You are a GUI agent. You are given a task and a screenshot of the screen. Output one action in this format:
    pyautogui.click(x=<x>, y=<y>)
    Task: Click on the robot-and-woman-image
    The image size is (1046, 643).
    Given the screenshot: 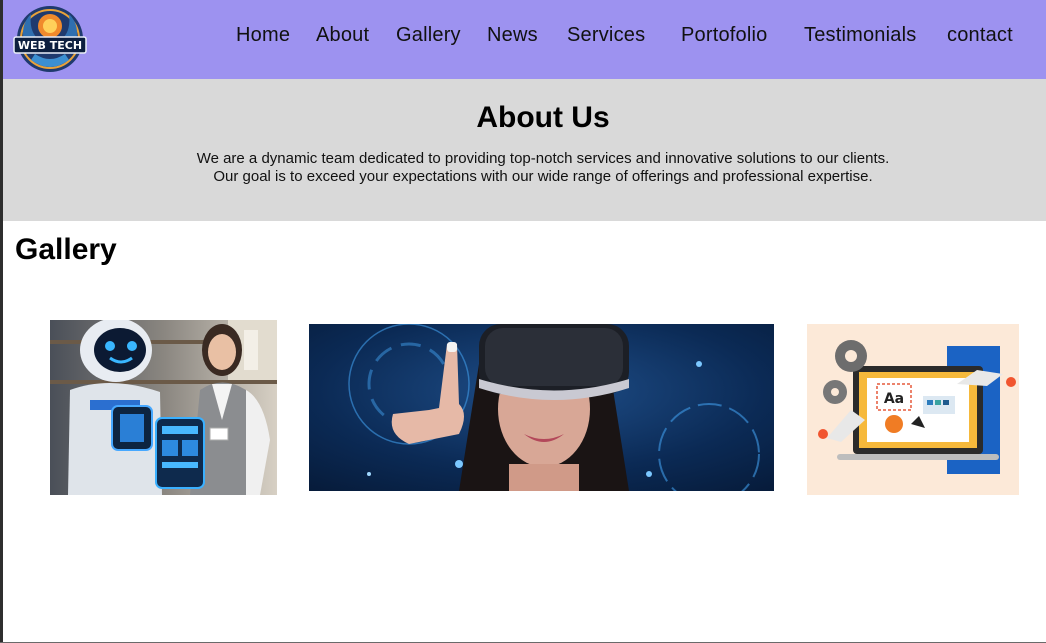 What is the action you would take?
    pyautogui.click(x=163, y=407)
    